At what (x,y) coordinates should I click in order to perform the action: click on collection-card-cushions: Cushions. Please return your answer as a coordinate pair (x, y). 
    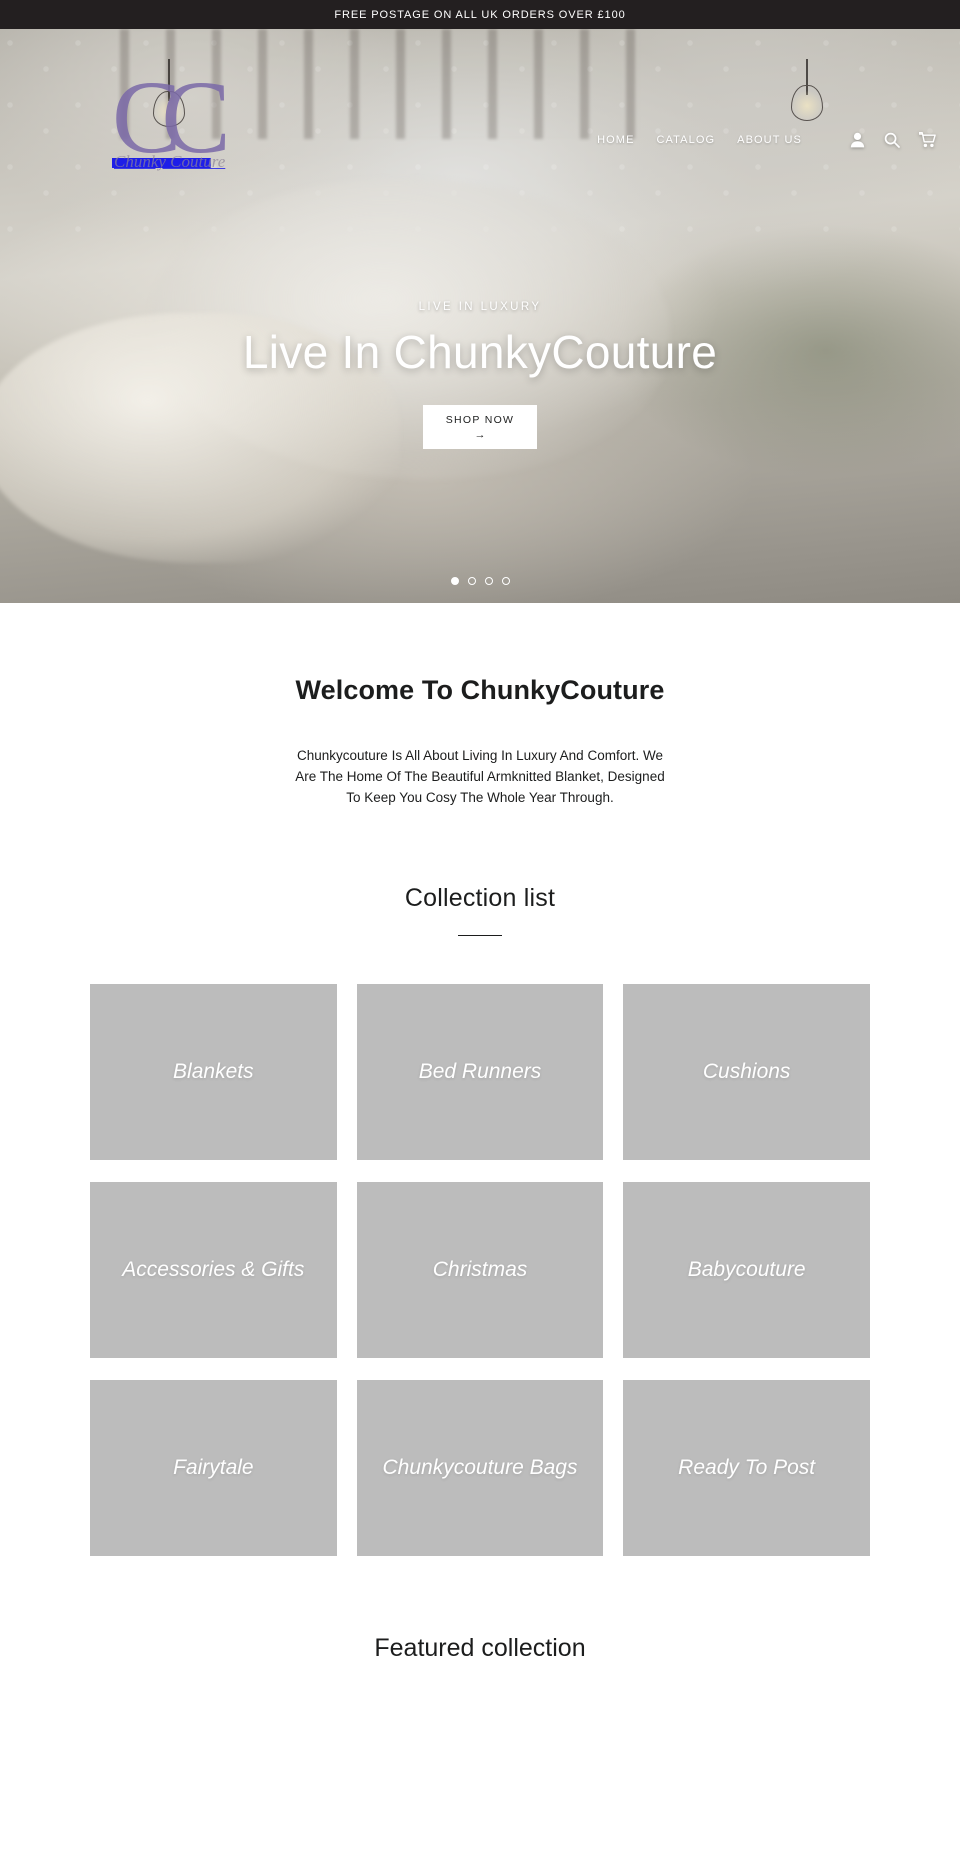
    Looking at the image, I should click on (746, 1071).